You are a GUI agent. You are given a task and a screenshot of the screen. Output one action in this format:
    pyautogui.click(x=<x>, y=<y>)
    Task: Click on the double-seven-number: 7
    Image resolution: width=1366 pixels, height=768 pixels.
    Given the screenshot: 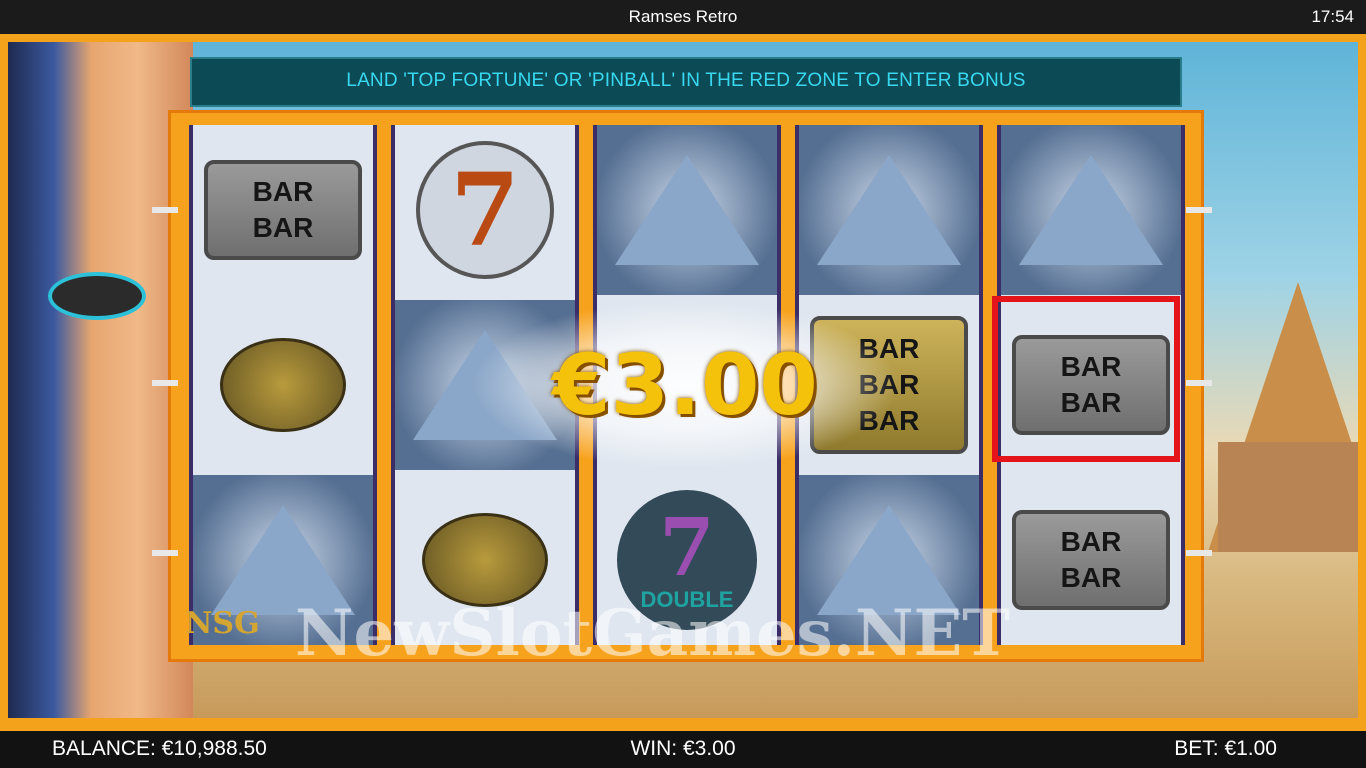 What is the action you would take?
    pyautogui.click(x=687, y=547)
    